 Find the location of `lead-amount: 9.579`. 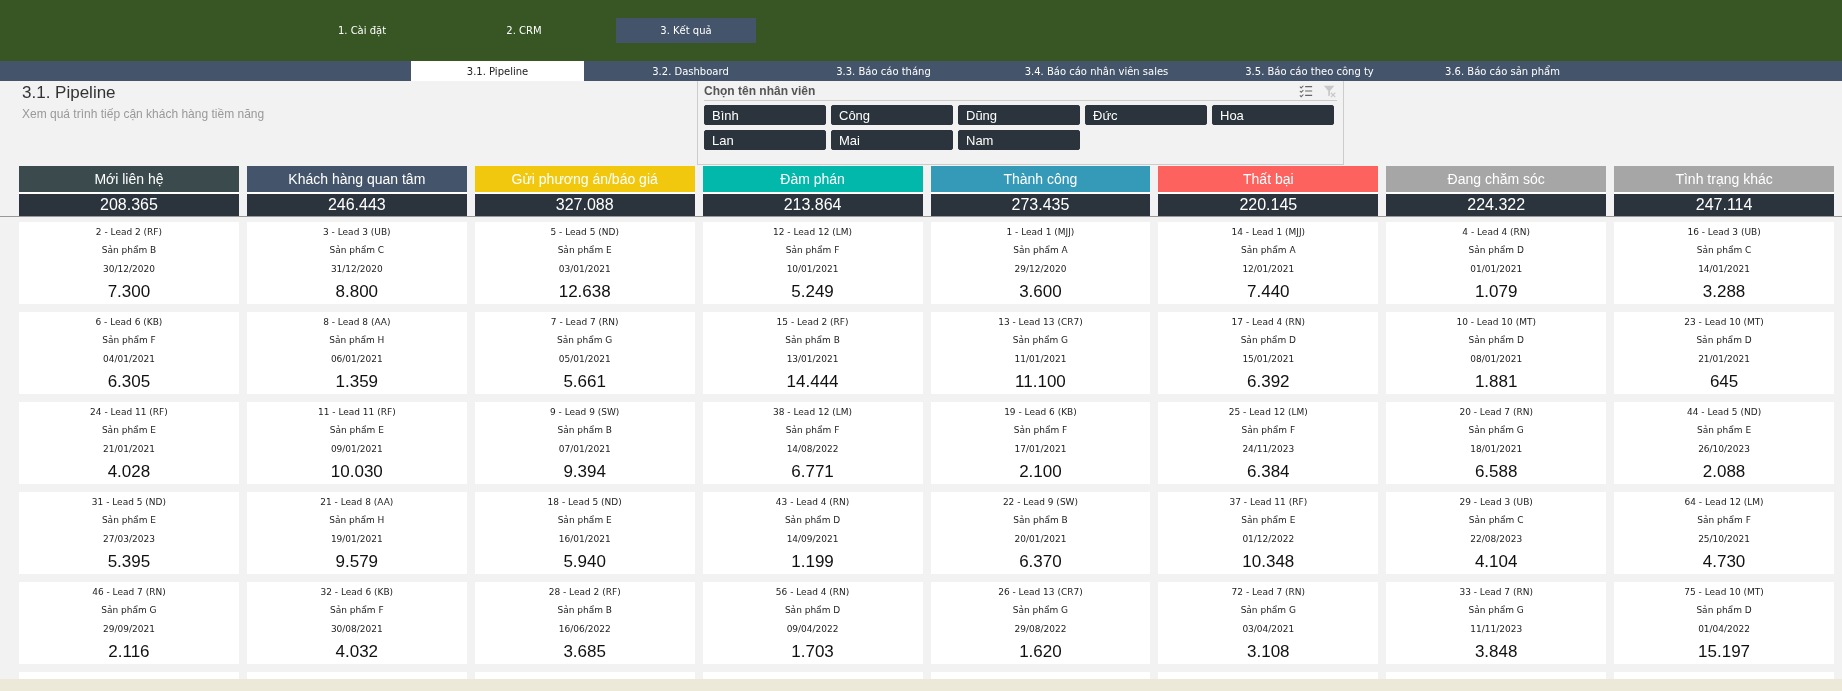

lead-amount: 9.579 is located at coordinates (357, 562).